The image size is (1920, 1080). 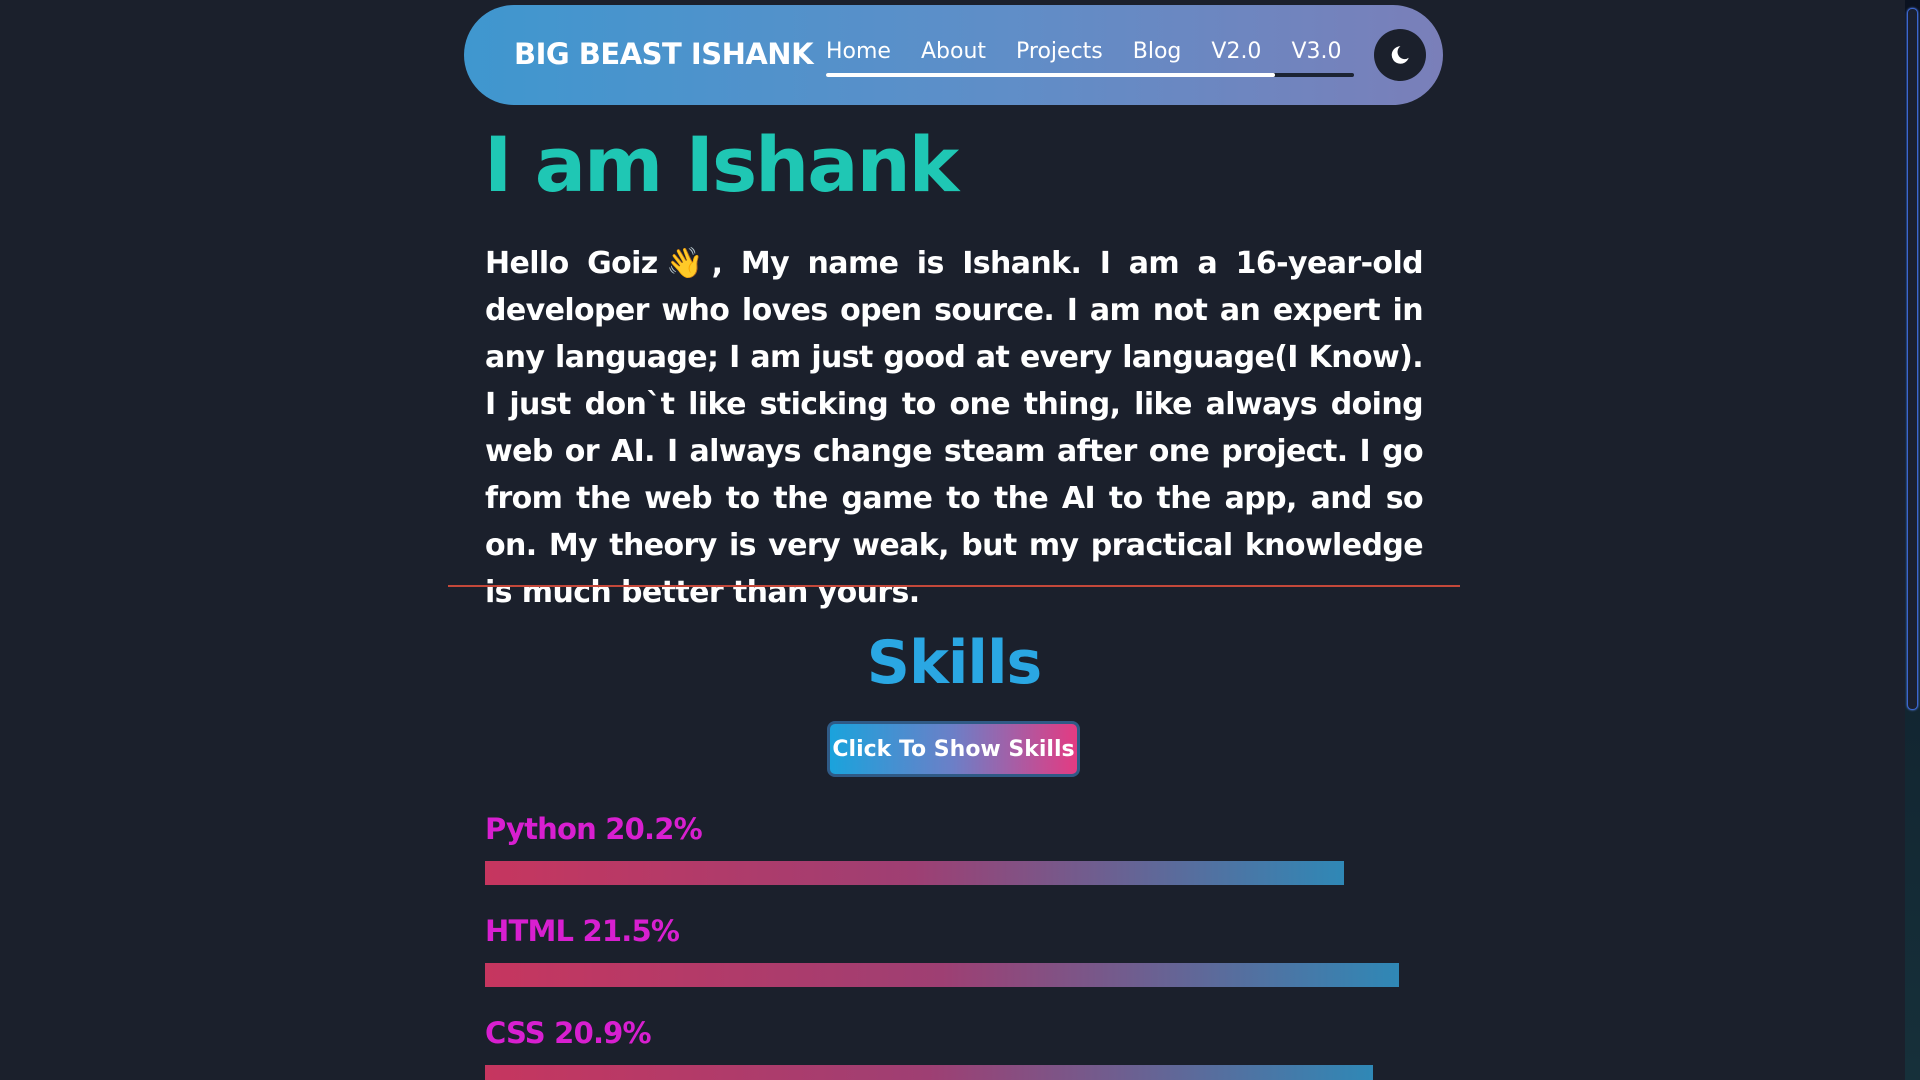 I want to click on skill-item-python: Python 20.2%, so click(x=914, y=848).